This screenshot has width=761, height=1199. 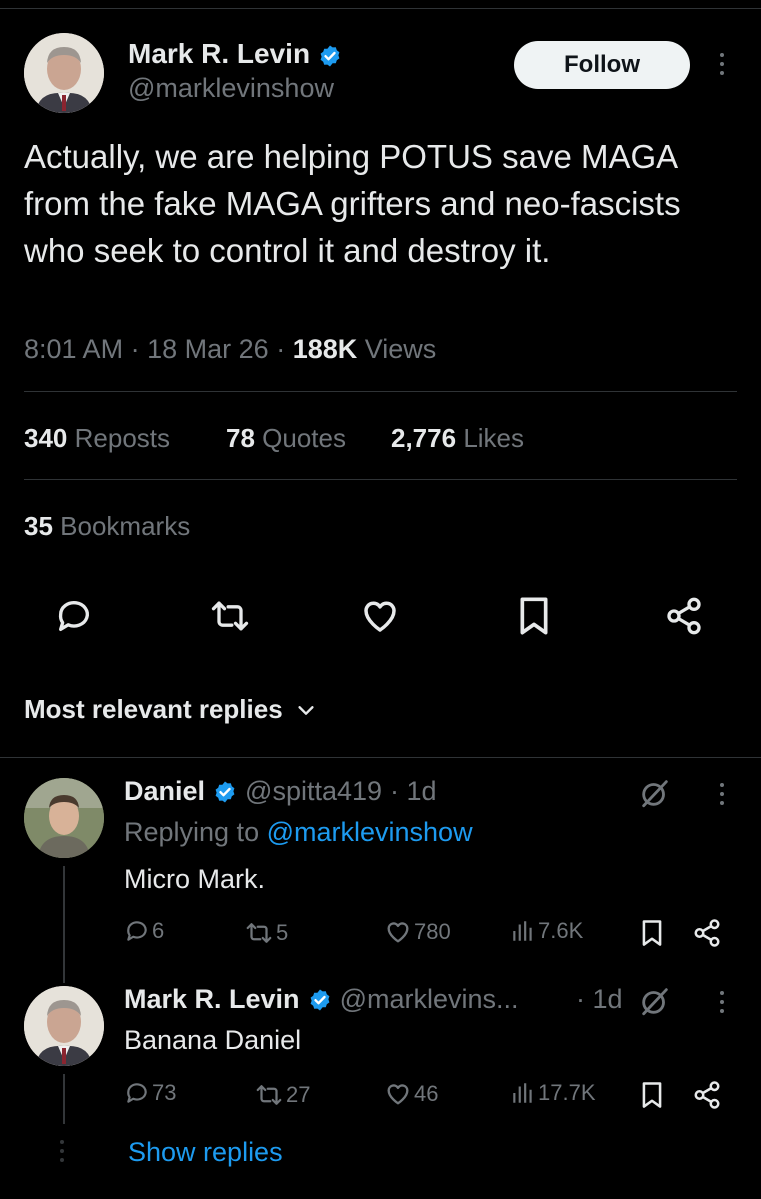 What do you see at coordinates (62, 1151) in the screenshot?
I see `thread-dots` at bounding box center [62, 1151].